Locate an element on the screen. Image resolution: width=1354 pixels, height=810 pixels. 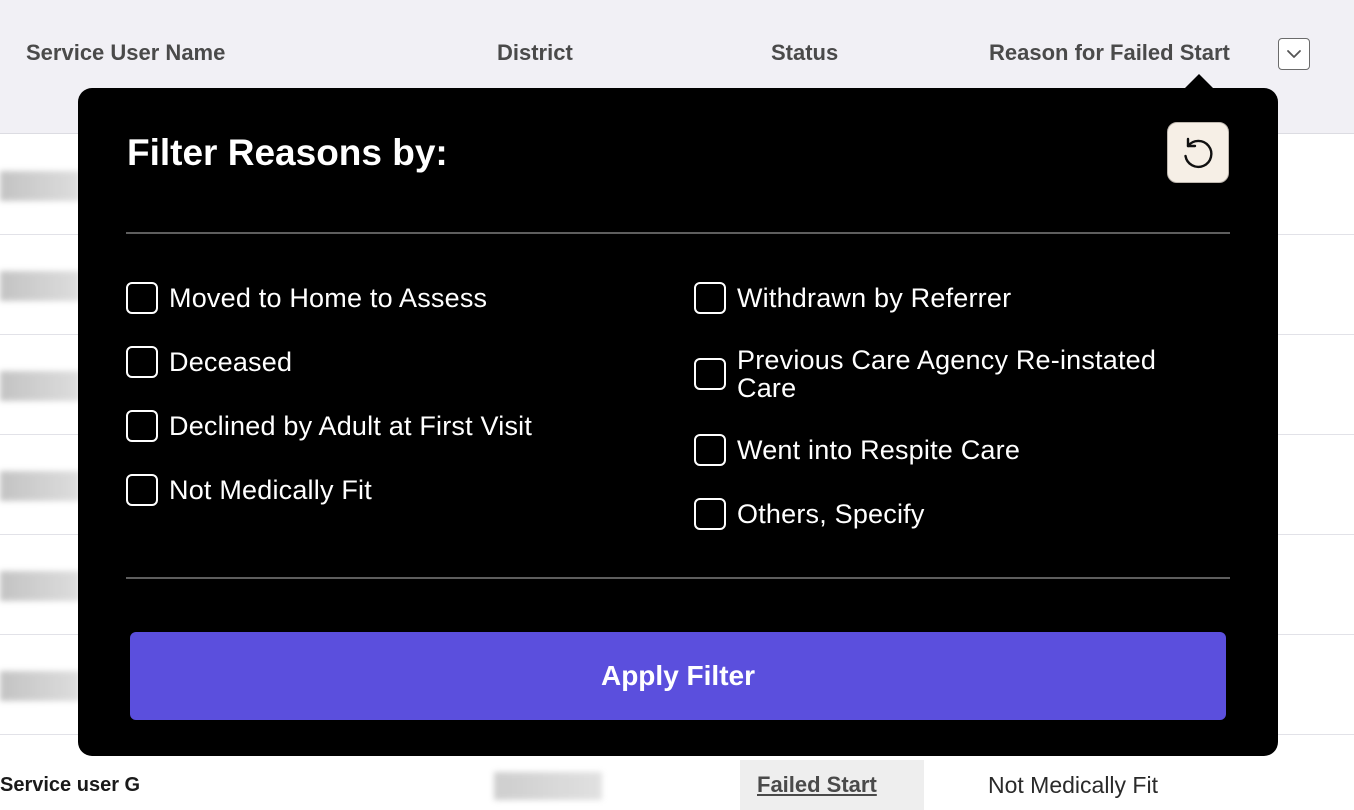
reset-filter-button is located at coordinates (1198, 152).